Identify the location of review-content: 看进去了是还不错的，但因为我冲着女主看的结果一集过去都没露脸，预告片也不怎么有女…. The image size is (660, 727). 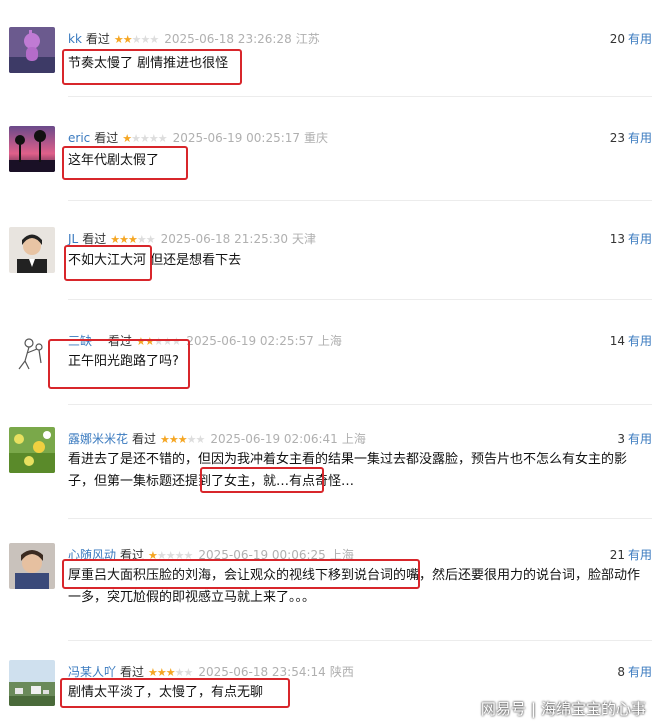
(348, 470).